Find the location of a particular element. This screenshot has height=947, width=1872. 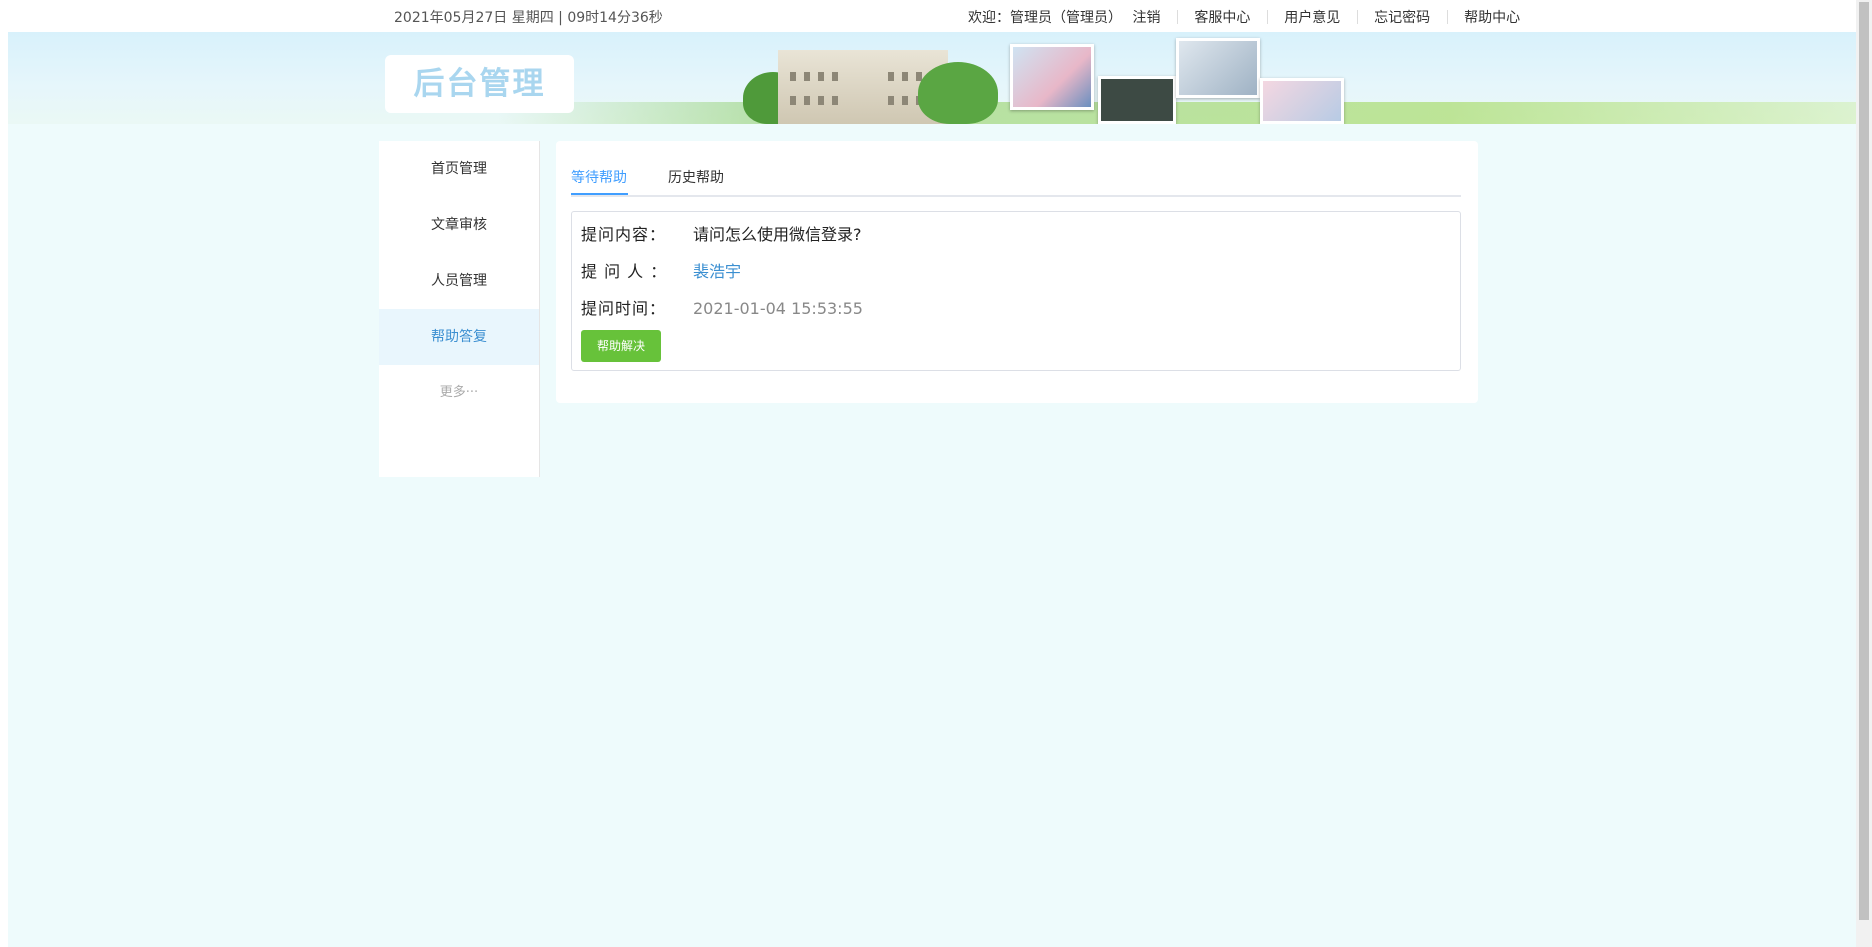

question-user-link: 裴浩宇 is located at coordinates (717, 271).